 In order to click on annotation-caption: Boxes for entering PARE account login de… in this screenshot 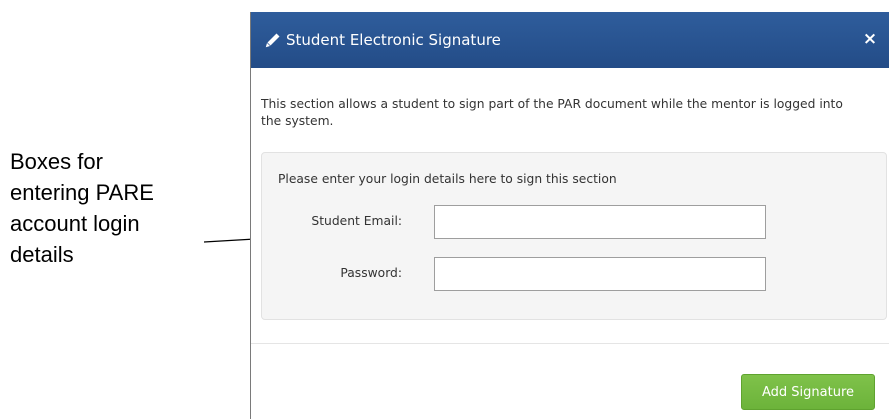, I will do `click(110, 208)`.